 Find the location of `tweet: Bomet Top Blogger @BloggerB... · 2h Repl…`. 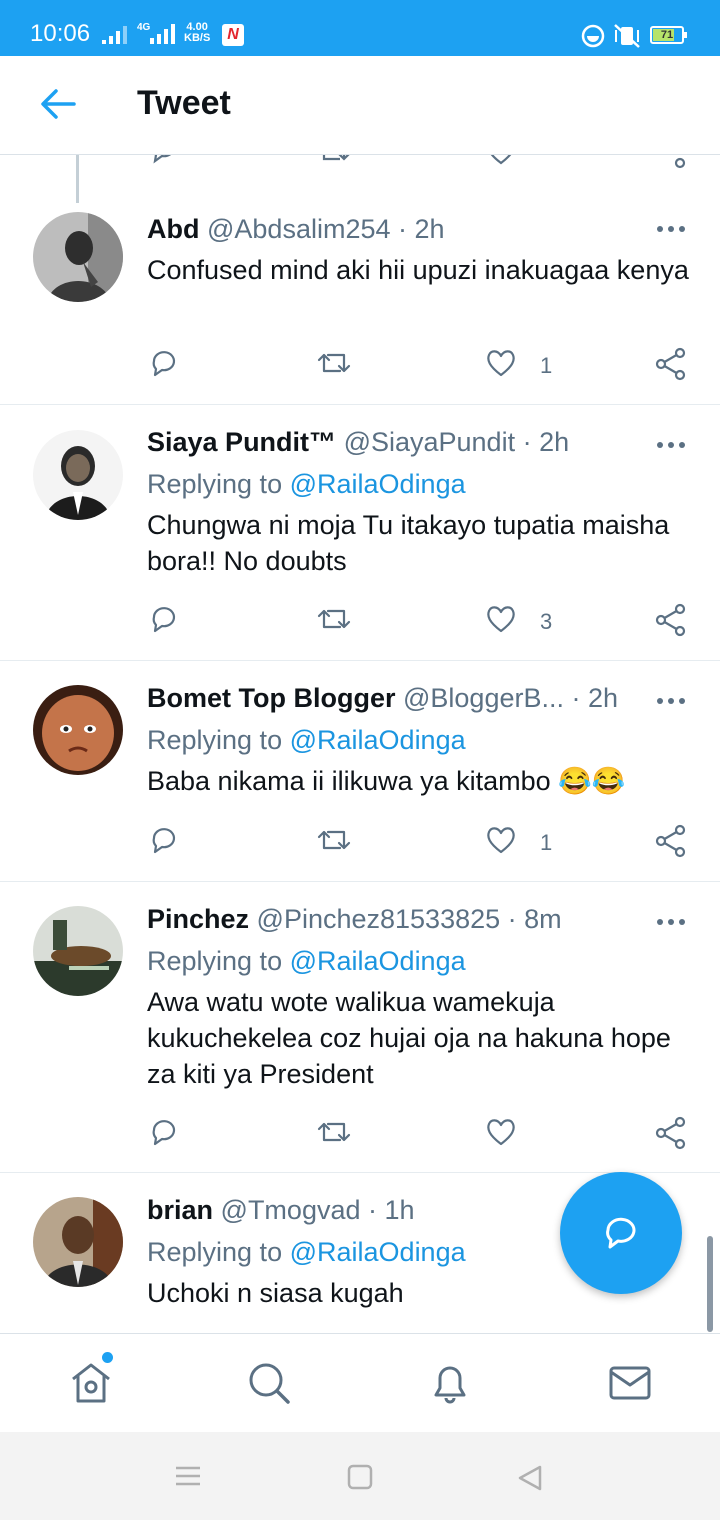

tweet: Bomet Top Blogger @BloggerB... · 2h Repl… is located at coordinates (360, 771).